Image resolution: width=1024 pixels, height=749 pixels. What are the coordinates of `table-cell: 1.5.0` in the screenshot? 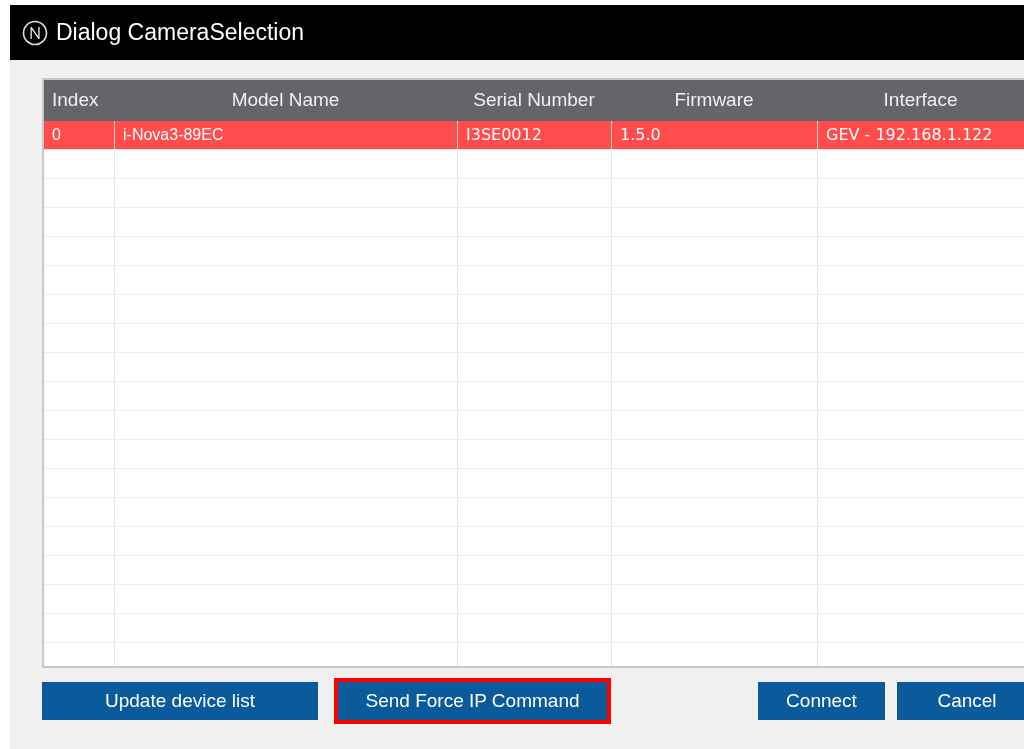 It's located at (714, 135).